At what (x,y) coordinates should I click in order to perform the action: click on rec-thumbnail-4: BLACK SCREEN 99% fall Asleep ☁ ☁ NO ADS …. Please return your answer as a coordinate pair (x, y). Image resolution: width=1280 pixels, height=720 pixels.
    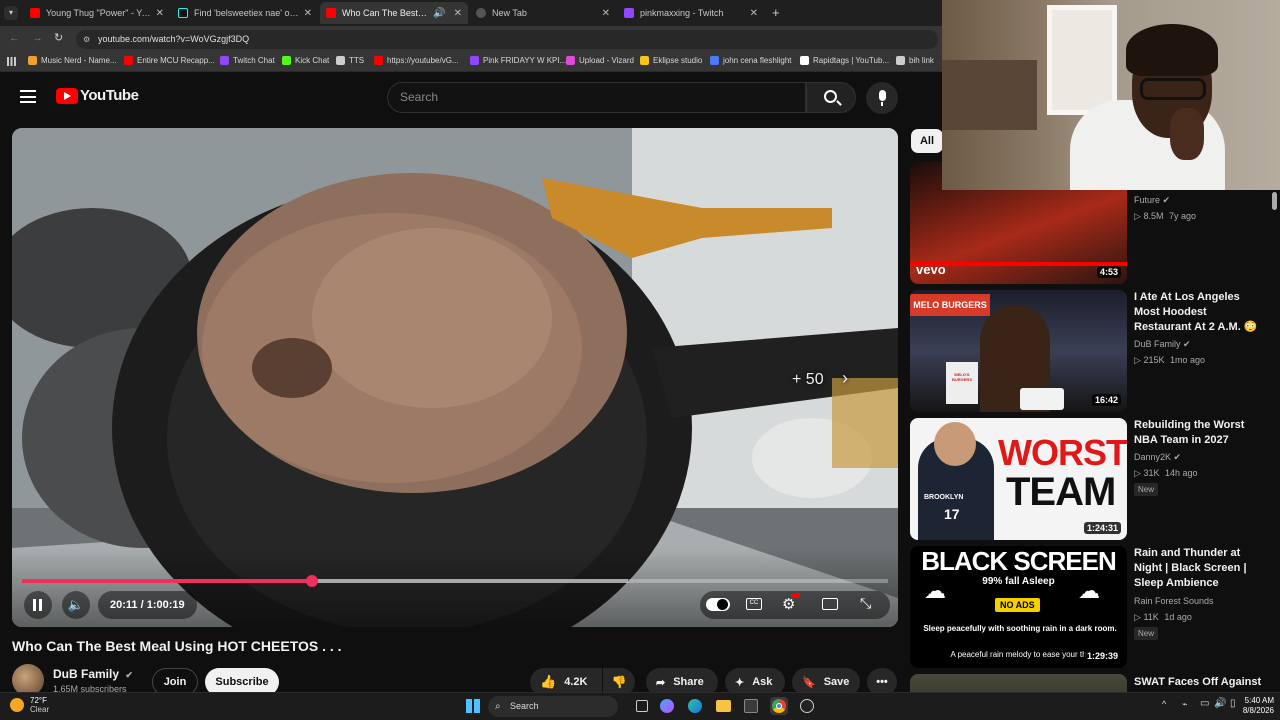
    Looking at the image, I should click on (1018, 607).